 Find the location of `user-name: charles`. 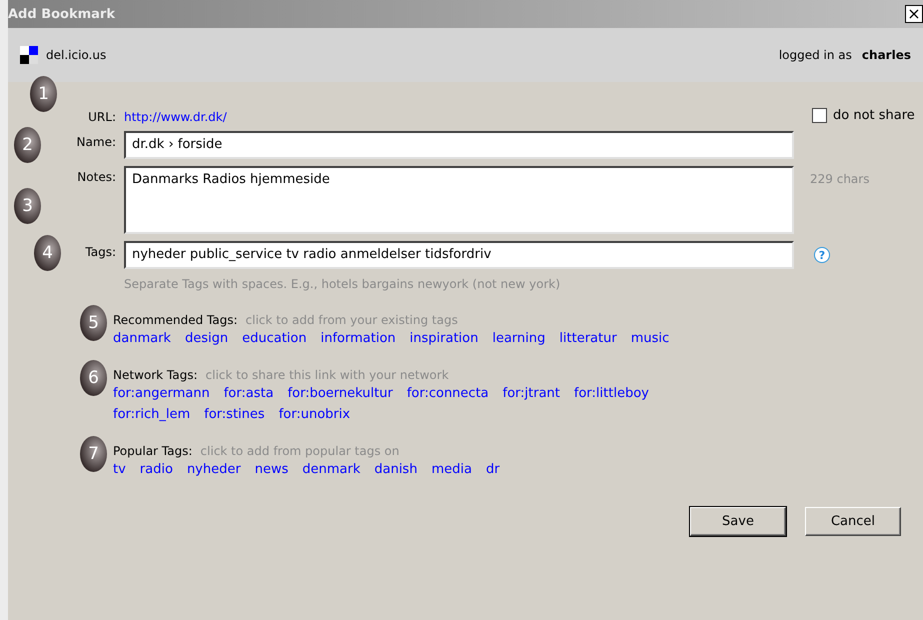

user-name: charles is located at coordinates (886, 55).